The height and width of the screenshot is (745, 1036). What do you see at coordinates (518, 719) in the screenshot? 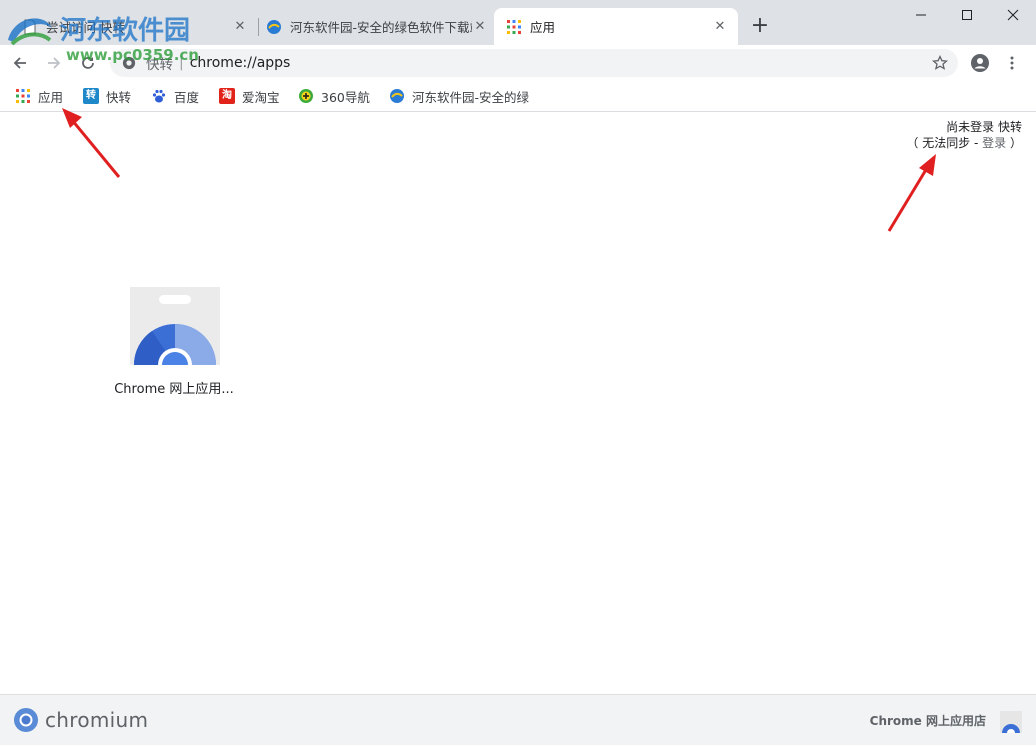
I see `footer: chromium Chrome 网上应用店` at bounding box center [518, 719].